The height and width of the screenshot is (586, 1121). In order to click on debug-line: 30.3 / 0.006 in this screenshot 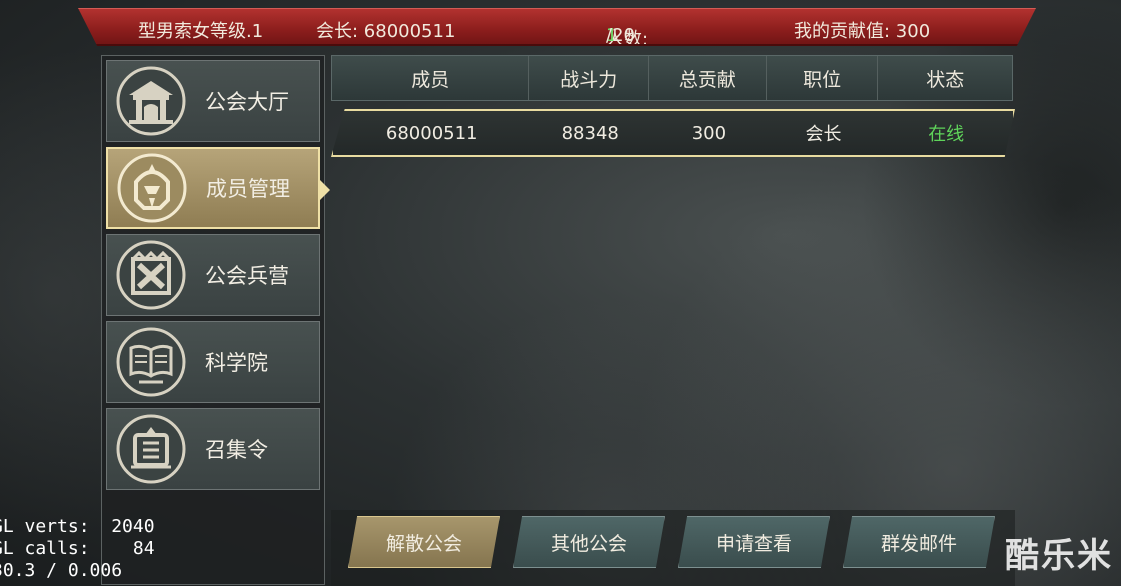, I will do `click(61, 570)`.